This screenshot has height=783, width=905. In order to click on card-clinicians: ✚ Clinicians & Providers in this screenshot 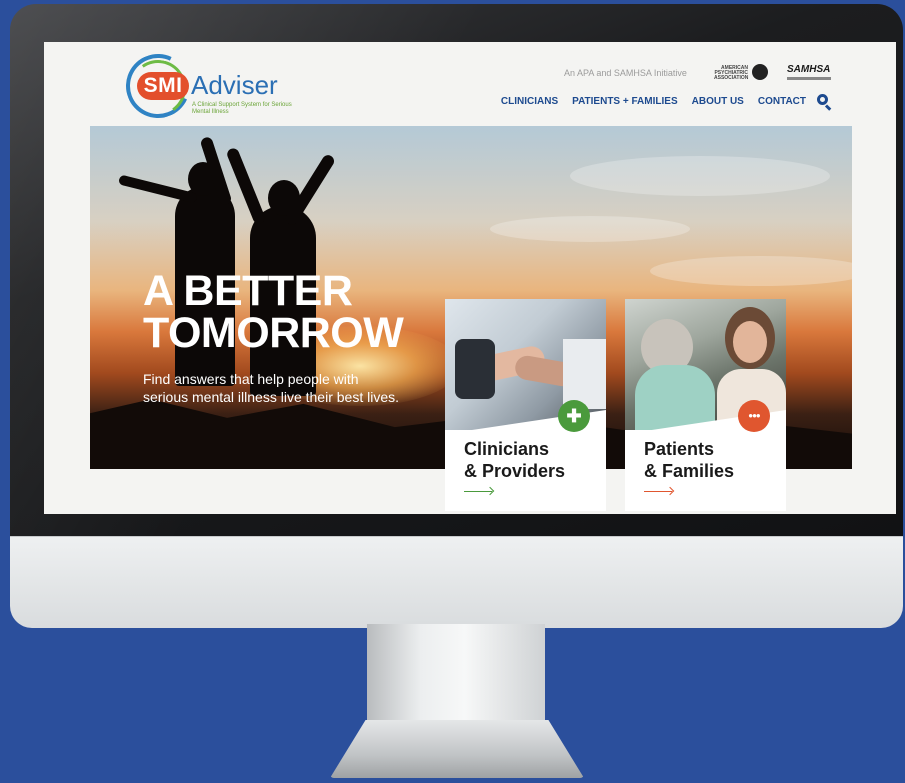, I will do `click(525, 405)`.